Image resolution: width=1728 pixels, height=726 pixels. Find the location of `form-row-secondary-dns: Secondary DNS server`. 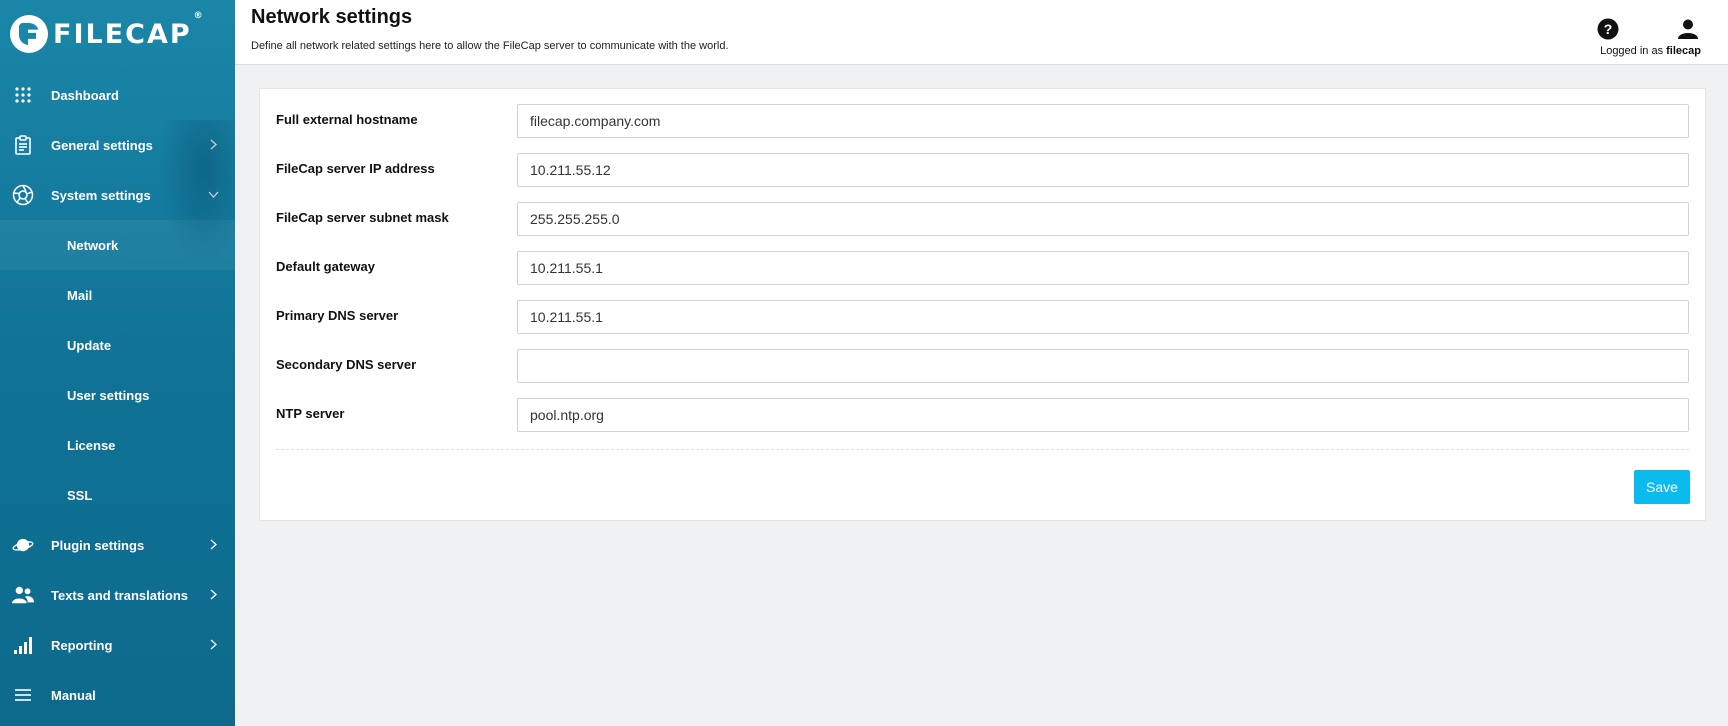

form-row-secondary-dns: Secondary DNS server is located at coordinates (982, 367).